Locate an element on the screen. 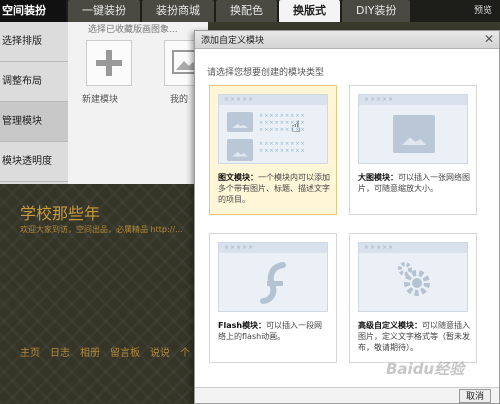  module-card-flash: ××××× Flash模块：可以插入一段网络上的flash动画。 is located at coordinates (273, 298).